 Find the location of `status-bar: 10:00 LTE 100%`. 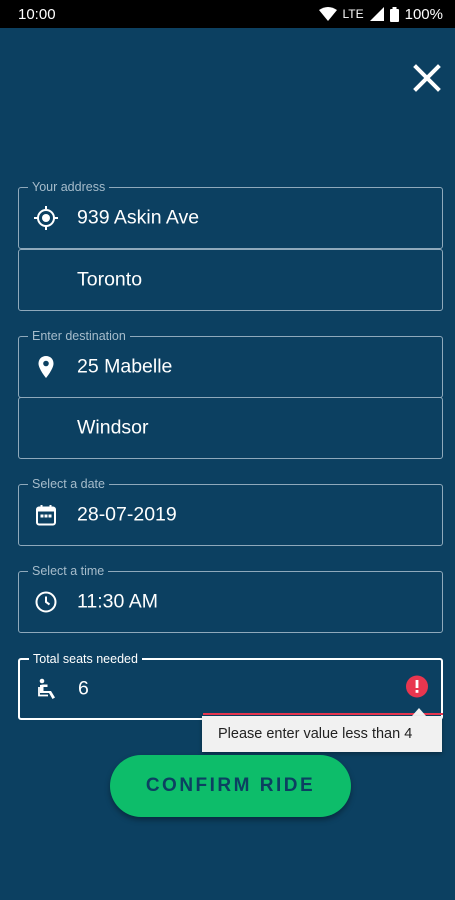

status-bar: 10:00 LTE 100% is located at coordinates (227, 14).